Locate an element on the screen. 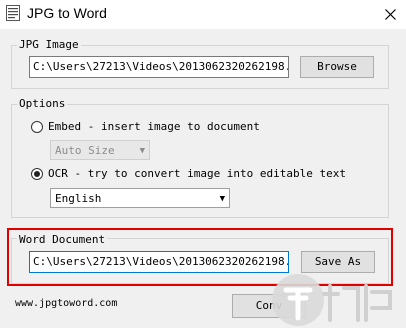  embed-radio is located at coordinates (37, 127).